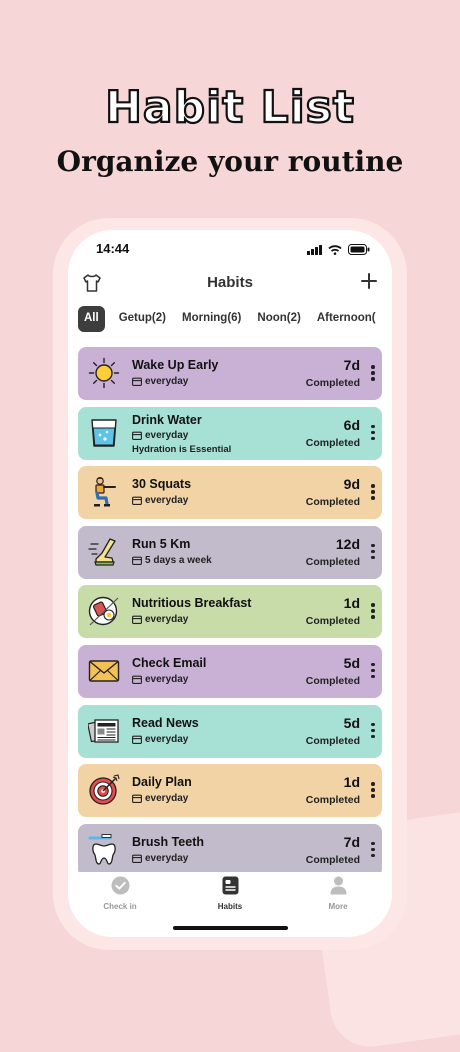 The height and width of the screenshot is (1052, 460). Describe the element at coordinates (175, 365) in the screenshot. I see `habit-name: Wake Up Early` at that location.